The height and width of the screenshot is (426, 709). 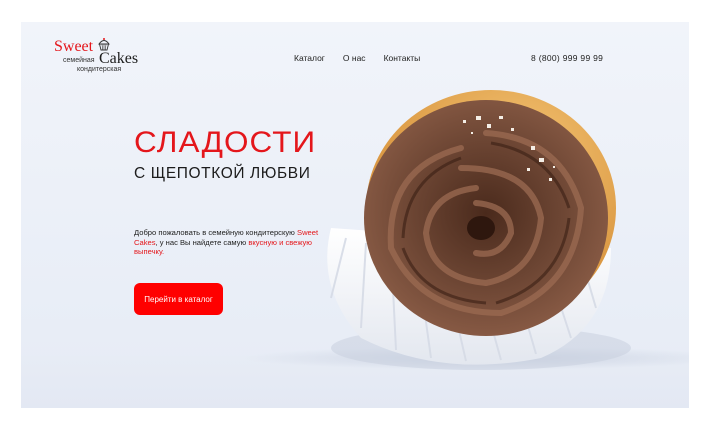 What do you see at coordinates (202, 242) in the screenshot?
I see `desc-text-2: , у нас Вы найдете самую` at bounding box center [202, 242].